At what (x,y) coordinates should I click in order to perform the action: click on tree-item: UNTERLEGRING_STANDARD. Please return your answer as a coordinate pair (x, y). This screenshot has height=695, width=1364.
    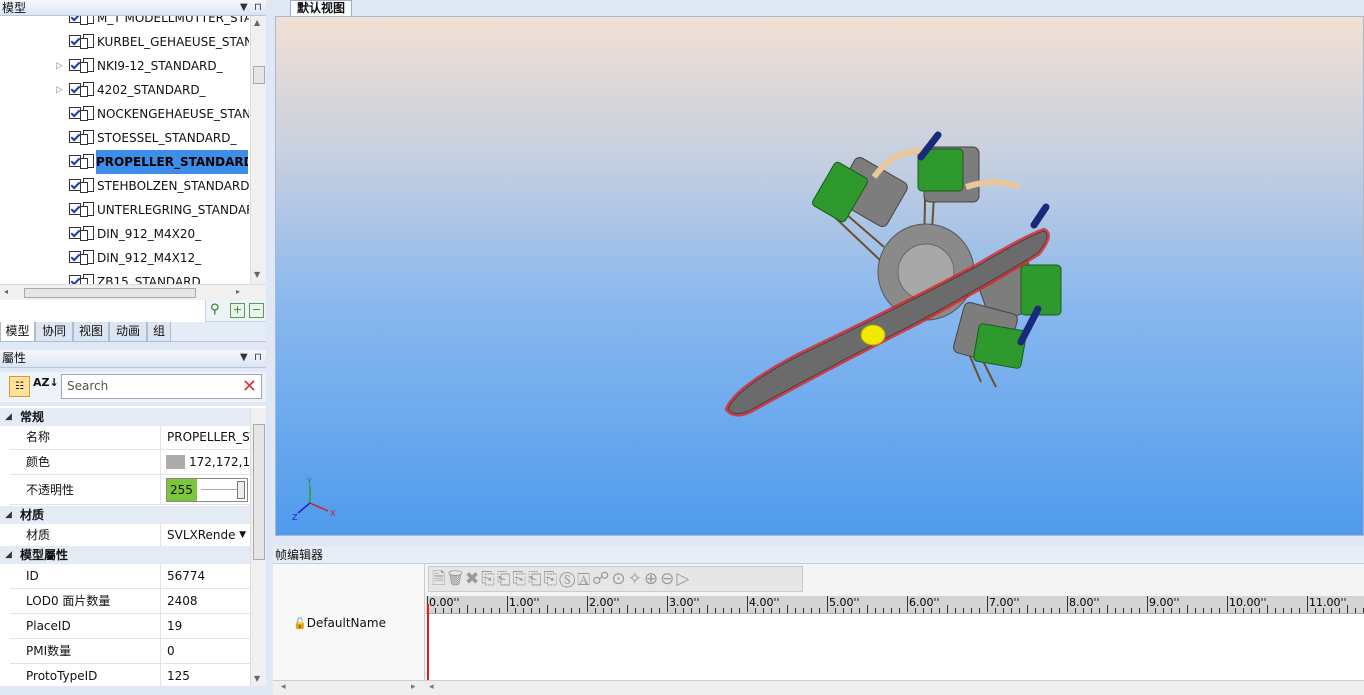
    Looking at the image, I should click on (125, 210).